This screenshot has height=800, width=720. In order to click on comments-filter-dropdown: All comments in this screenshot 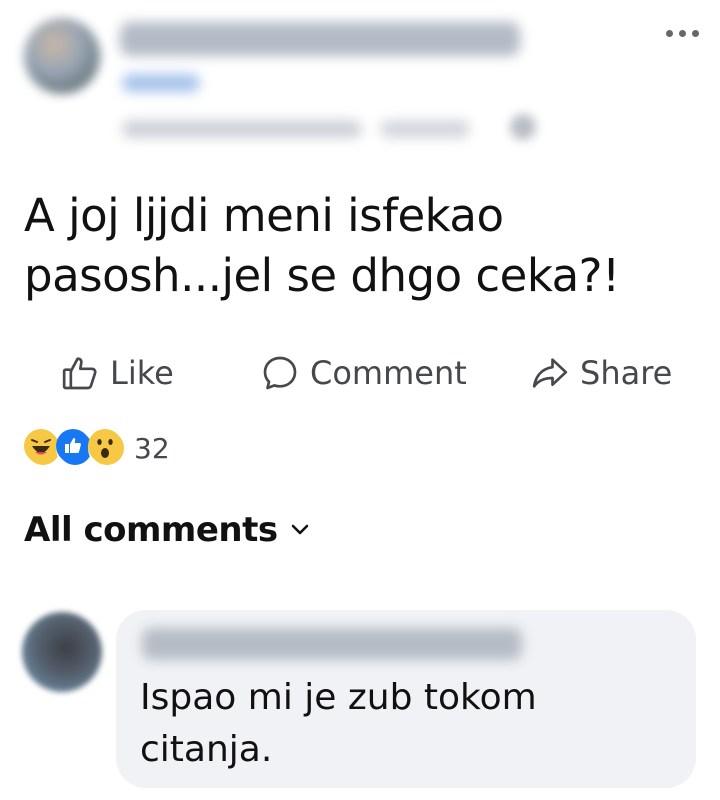, I will do `click(168, 530)`.